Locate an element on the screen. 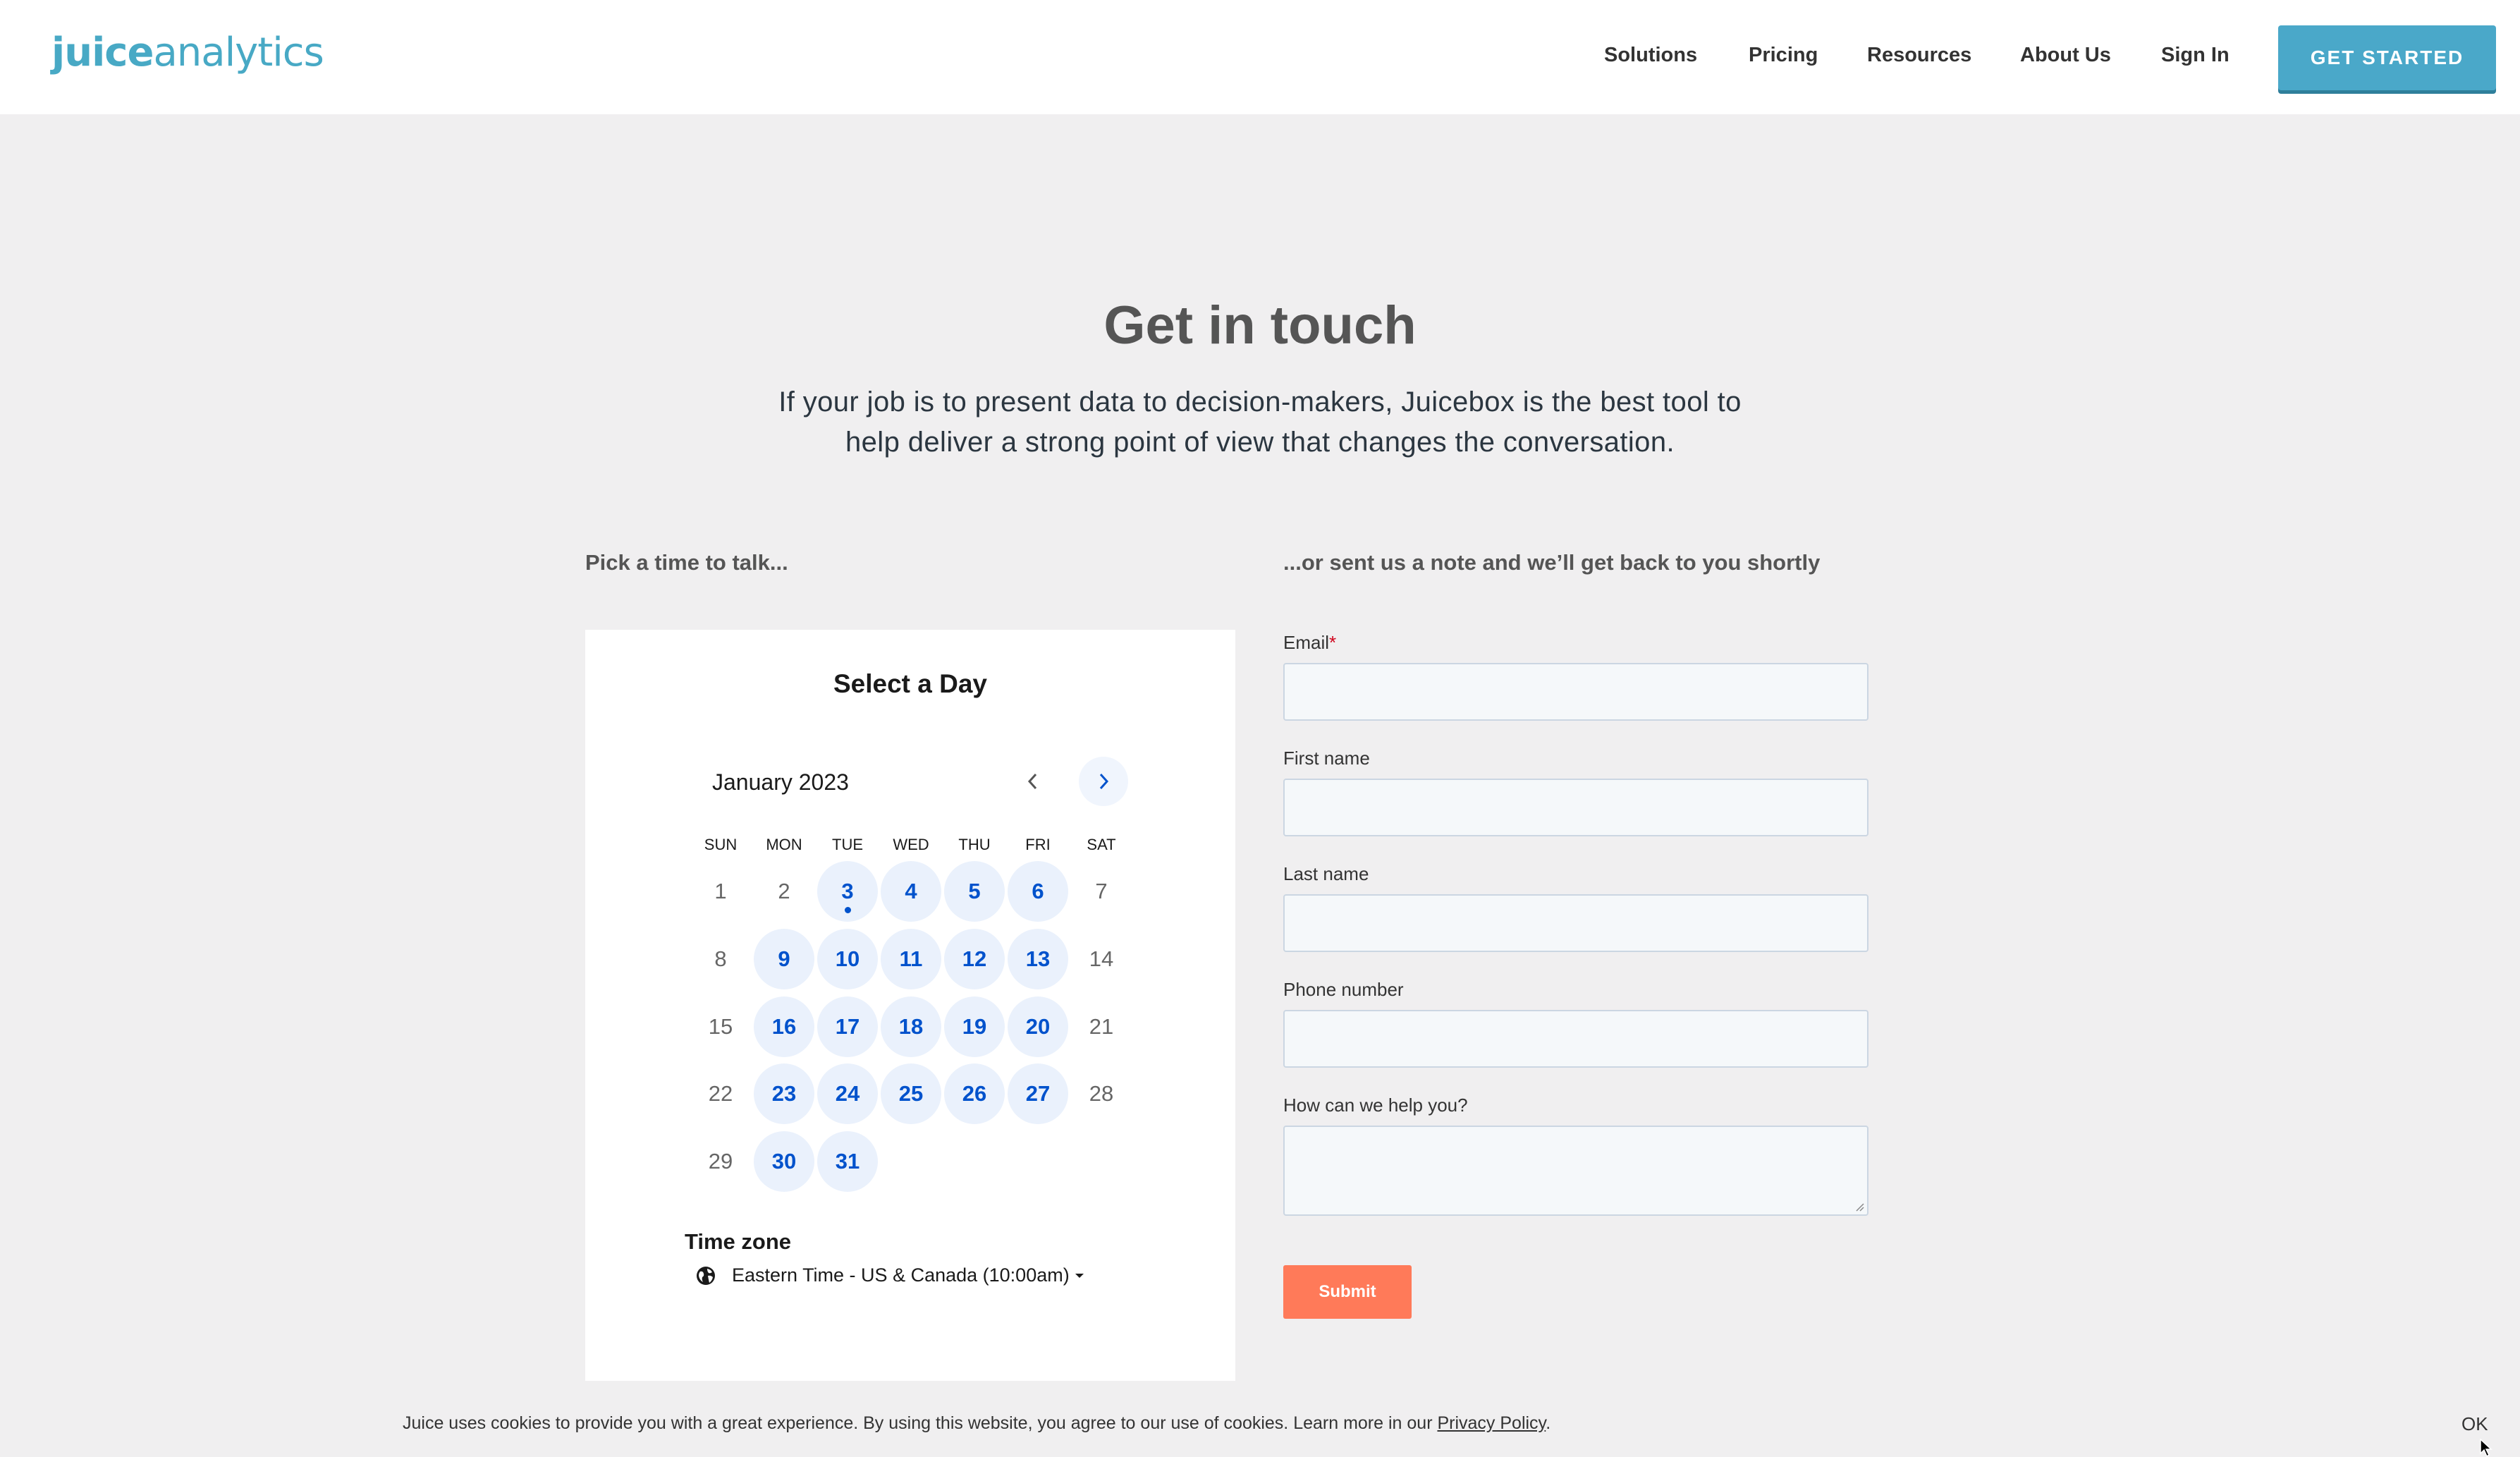 The width and height of the screenshot is (2520, 1457). phone-input is located at coordinates (1575, 1039).